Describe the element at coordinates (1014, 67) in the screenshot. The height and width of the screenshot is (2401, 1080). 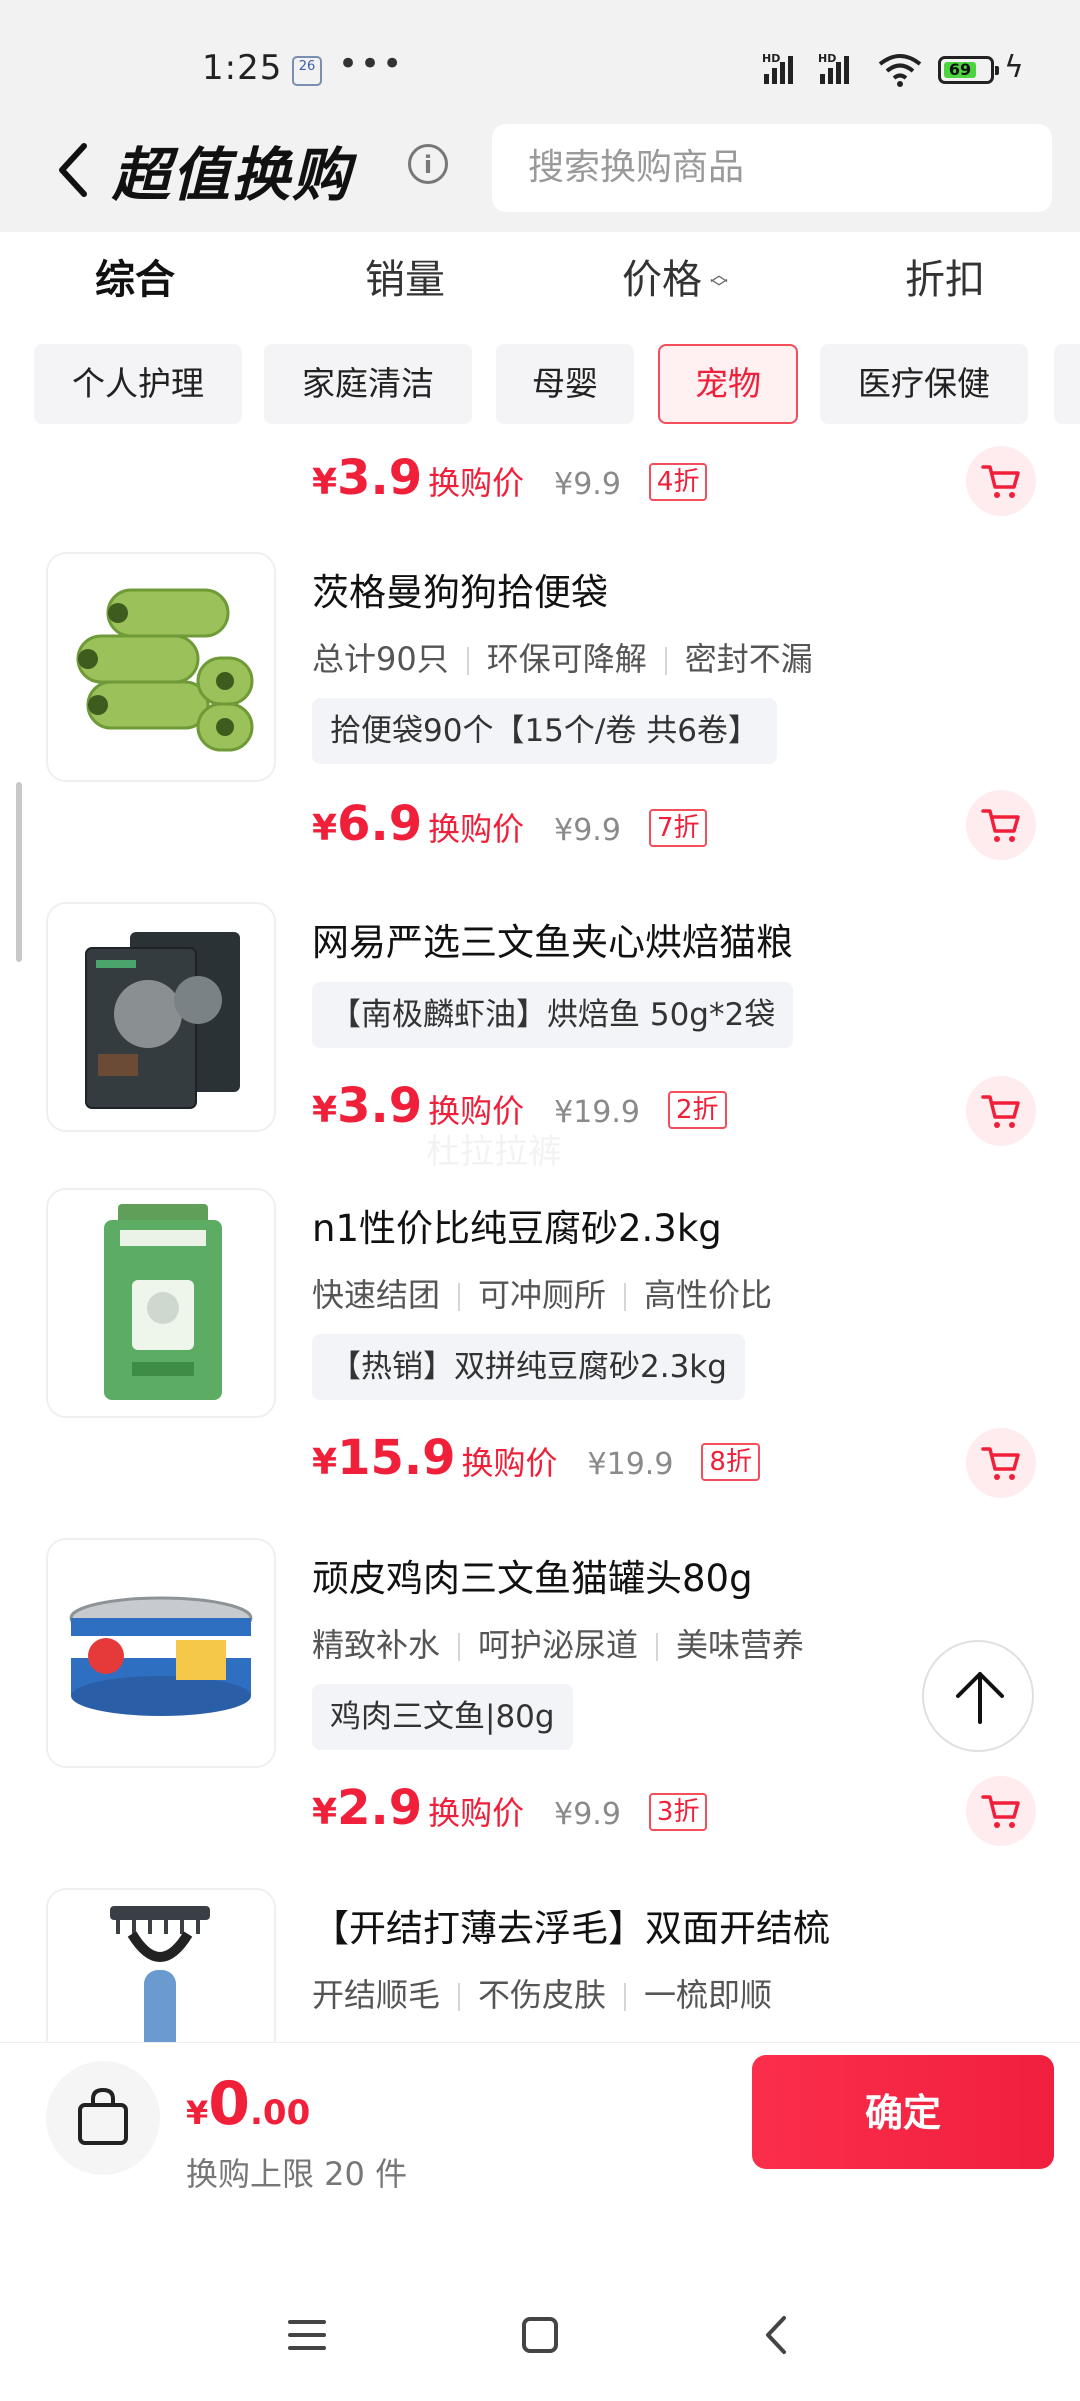
I see `charging-icon: ϟ` at that location.